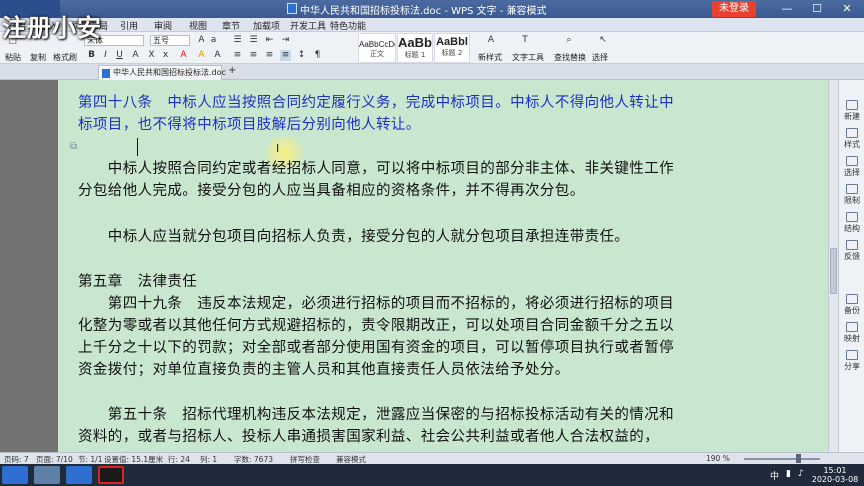  What do you see at coordinates (851, 139) in the screenshot?
I see `taskpane-styles: 样式` at bounding box center [851, 139].